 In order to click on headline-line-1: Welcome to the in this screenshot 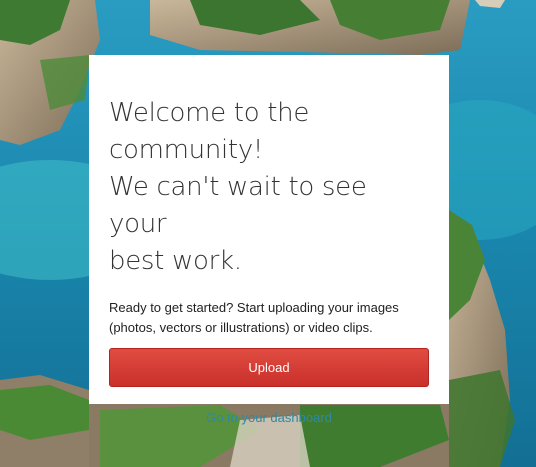, I will do `click(209, 113)`.